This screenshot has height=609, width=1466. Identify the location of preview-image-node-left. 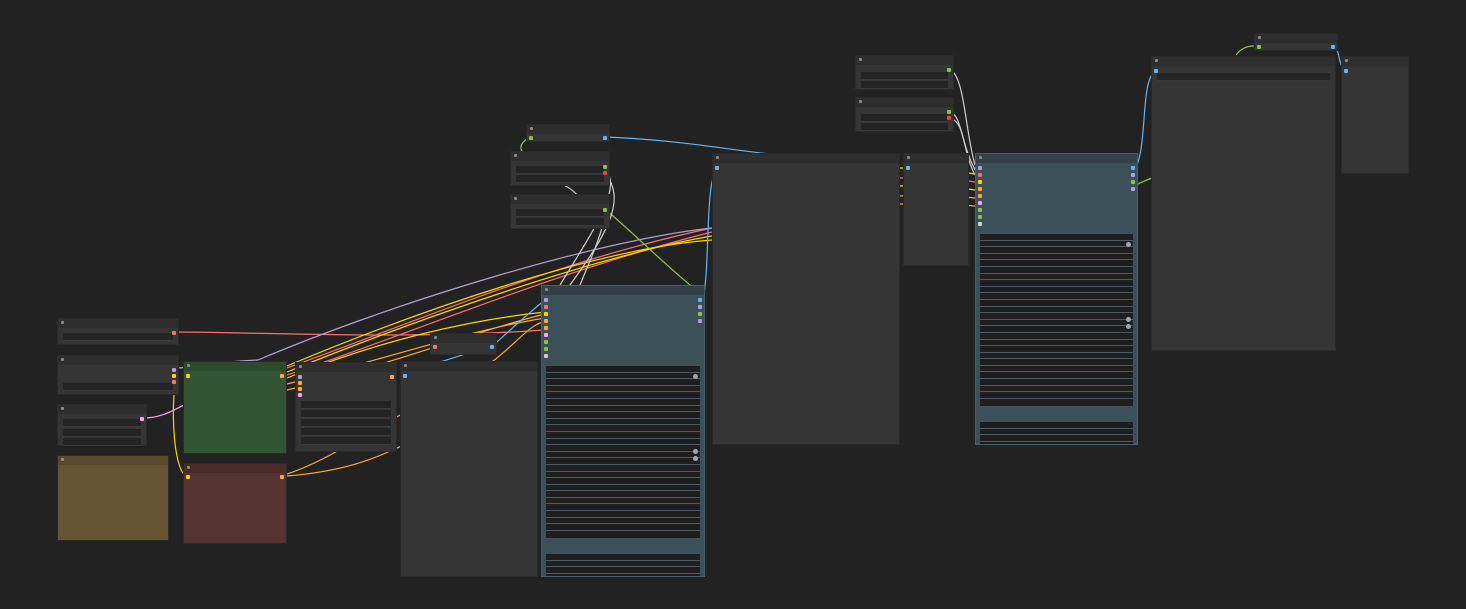
(469, 469).